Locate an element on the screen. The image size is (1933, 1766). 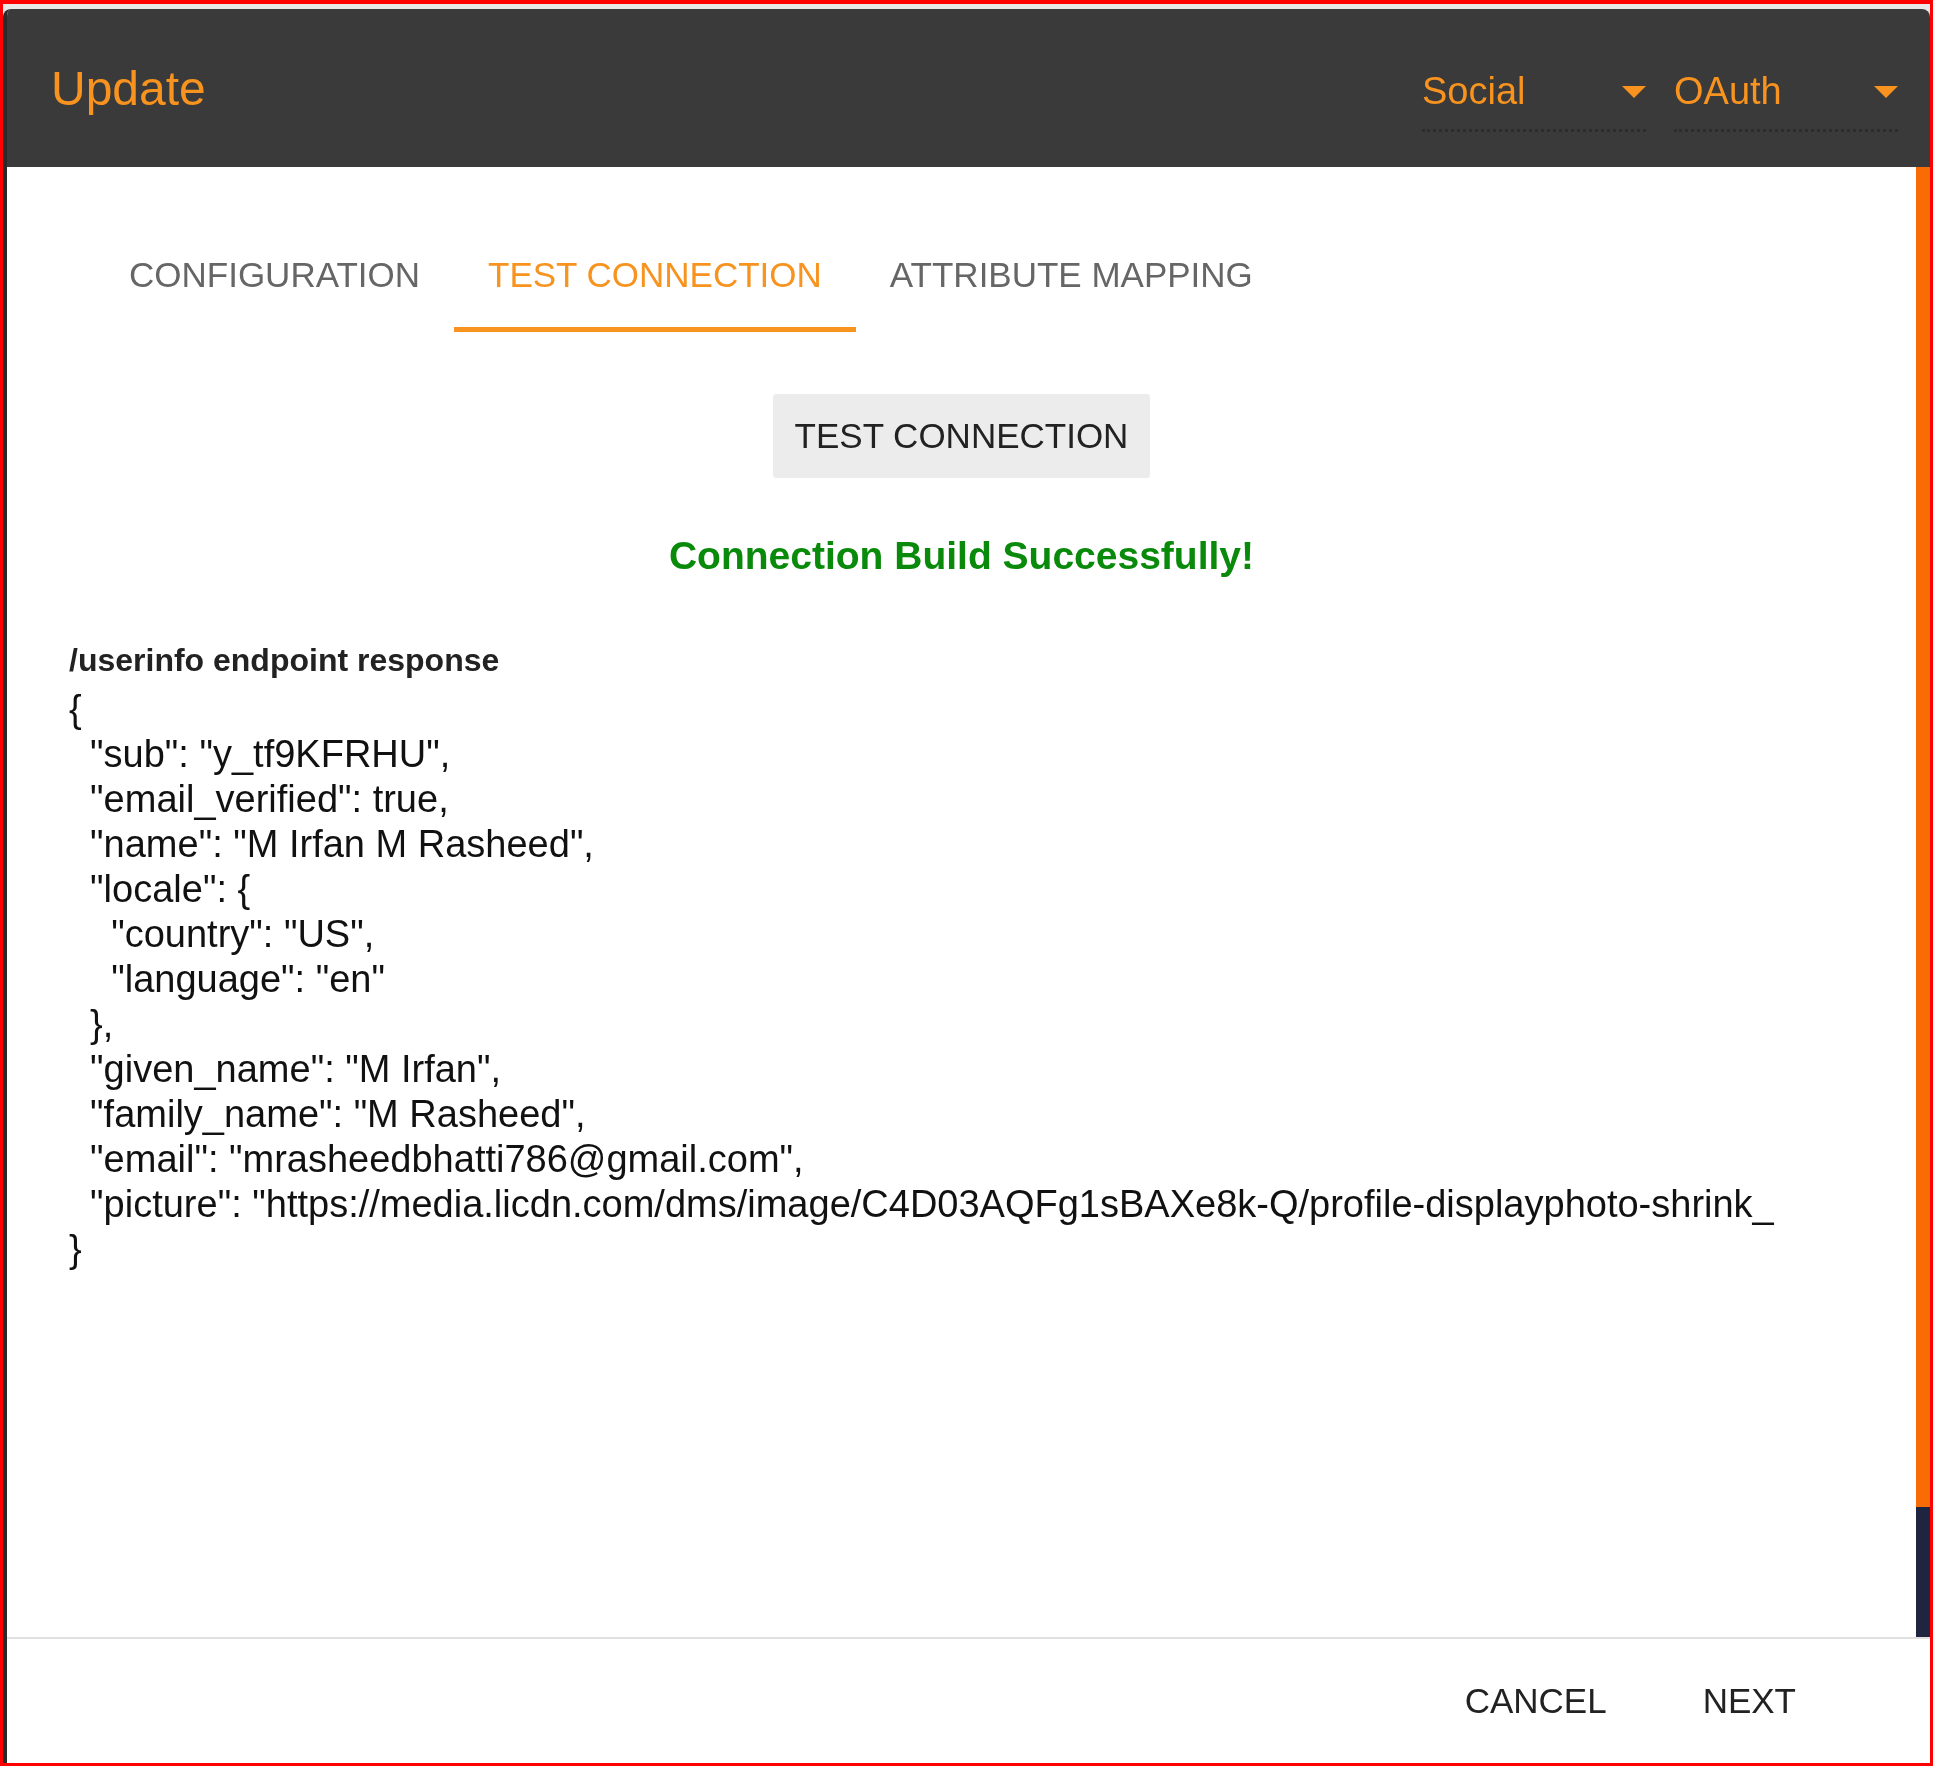
success-message: Connection Build Successfully! is located at coordinates (961, 556).